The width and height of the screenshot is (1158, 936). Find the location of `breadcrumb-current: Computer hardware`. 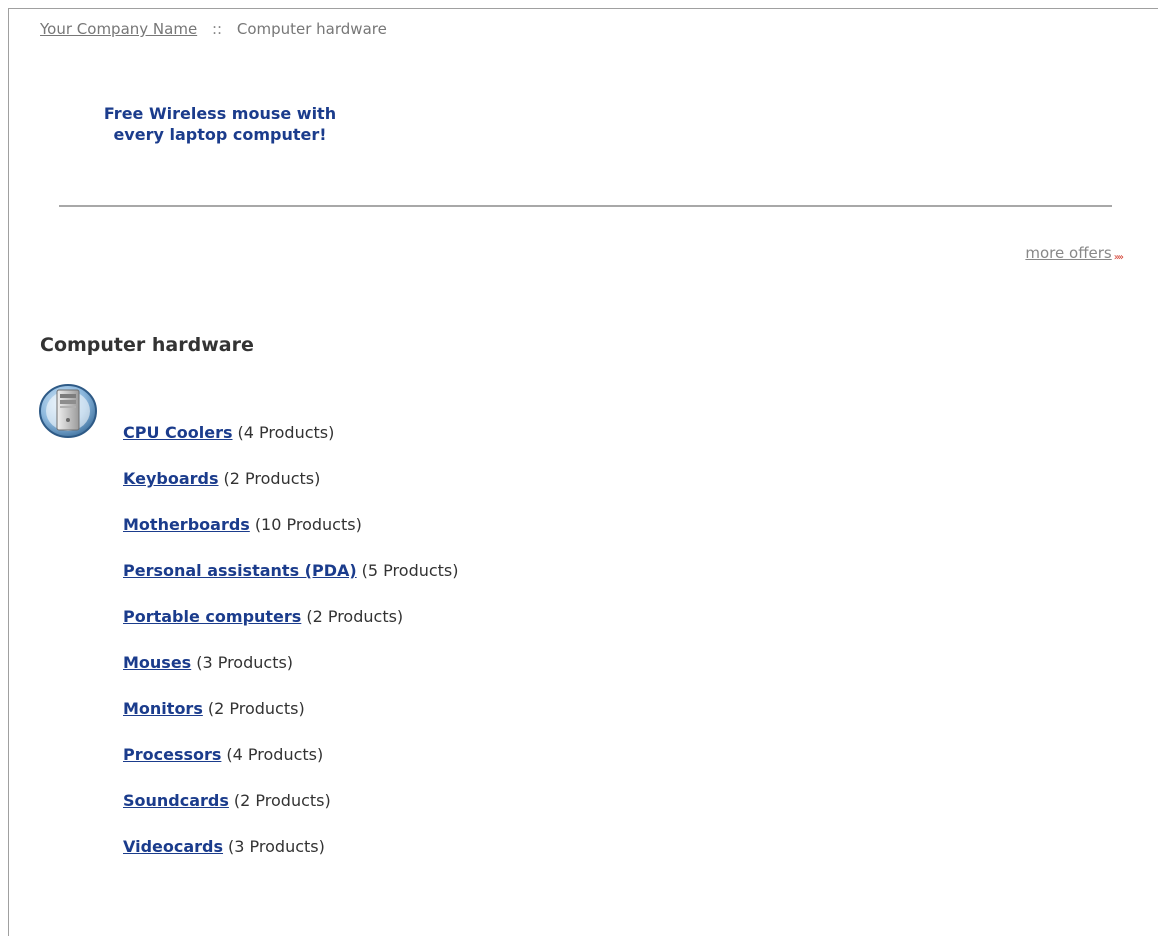

breadcrumb-current: Computer hardware is located at coordinates (311, 29).